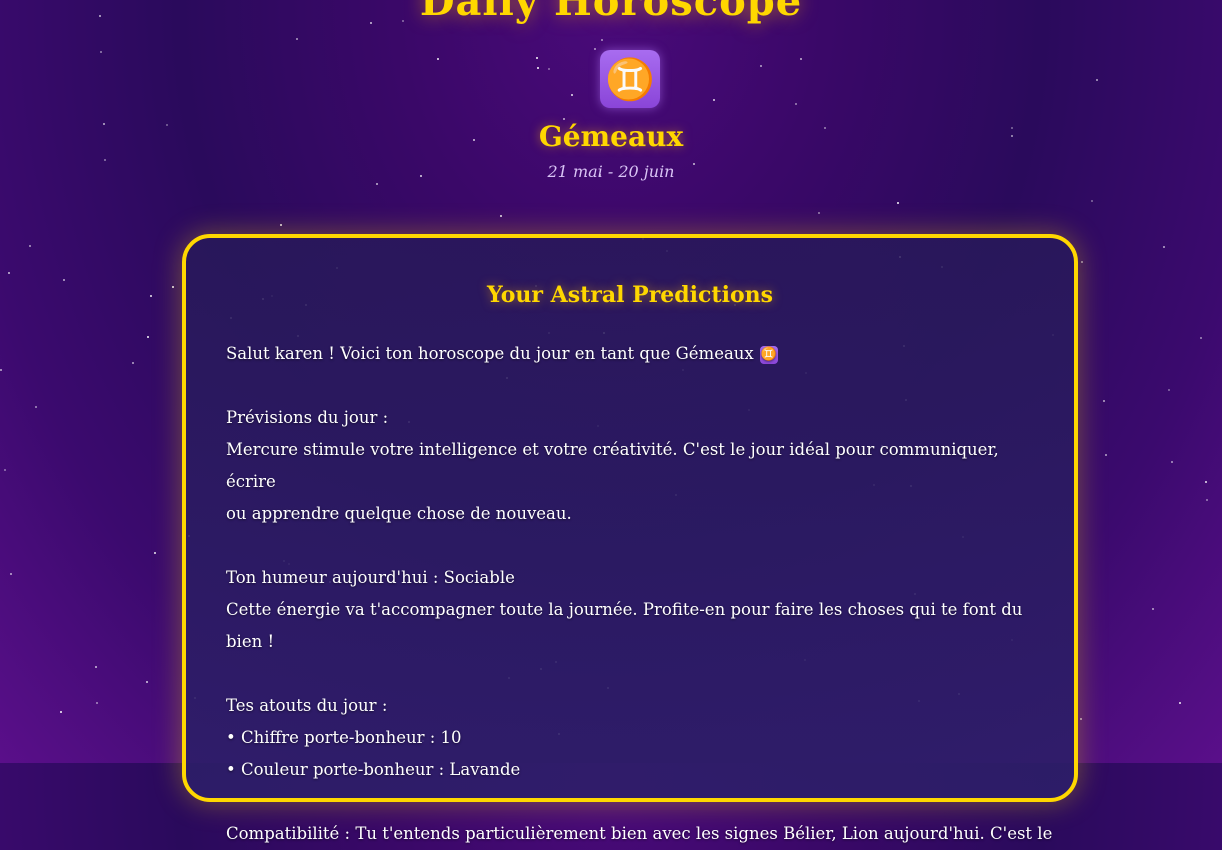 Image resolution: width=1222 pixels, height=850 pixels. Describe the element at coordinates (370, 577) in the screenshot. I see `mood-heading: Ton humeur aujourd'hui : Sociable` at that location.